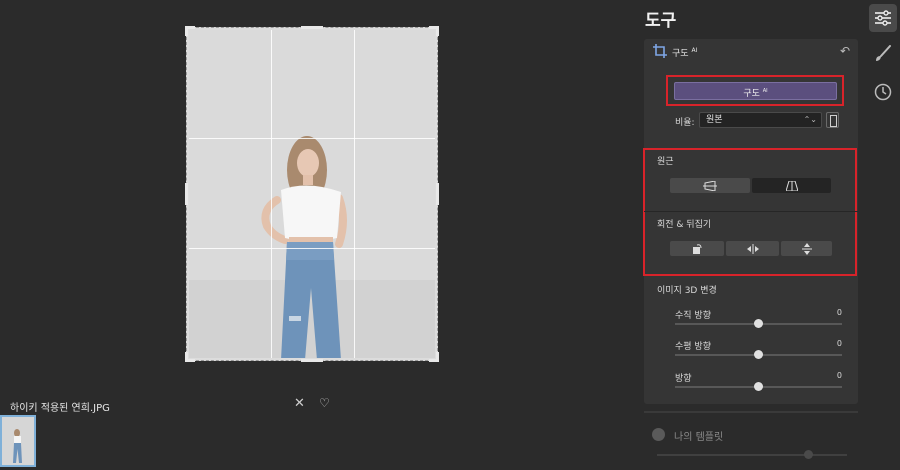 The image size is (900, 470). I want to click on history-tool-button, so click(883, 92).